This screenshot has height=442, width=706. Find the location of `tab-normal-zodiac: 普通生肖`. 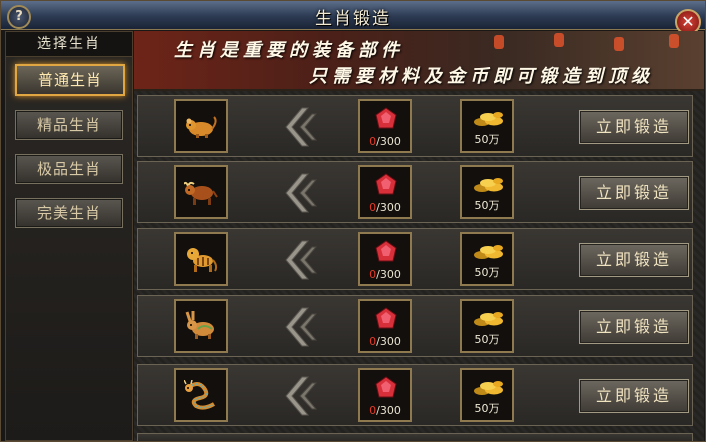

tab-normal-zodiac: 普通生肖 is located at coordinates (70, 80).